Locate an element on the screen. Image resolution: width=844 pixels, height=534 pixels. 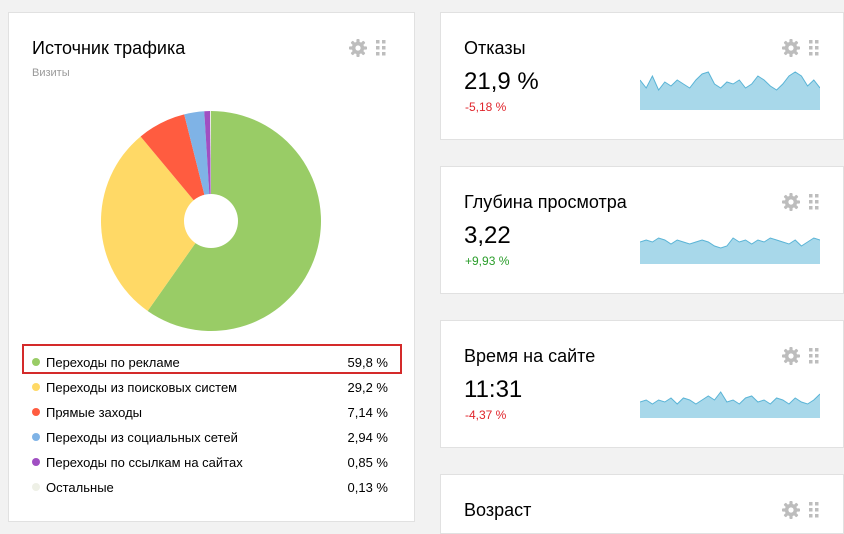
highlight-box is located at coordinates (212, 359).